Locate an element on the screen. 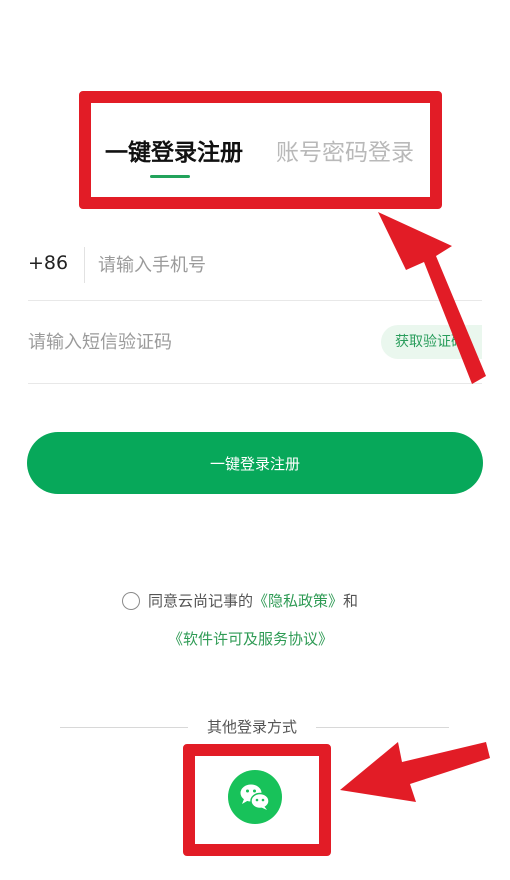 Image resolution: width=510 pixels, height=880 pixels. phone-input is located at coordinates (283, 265).